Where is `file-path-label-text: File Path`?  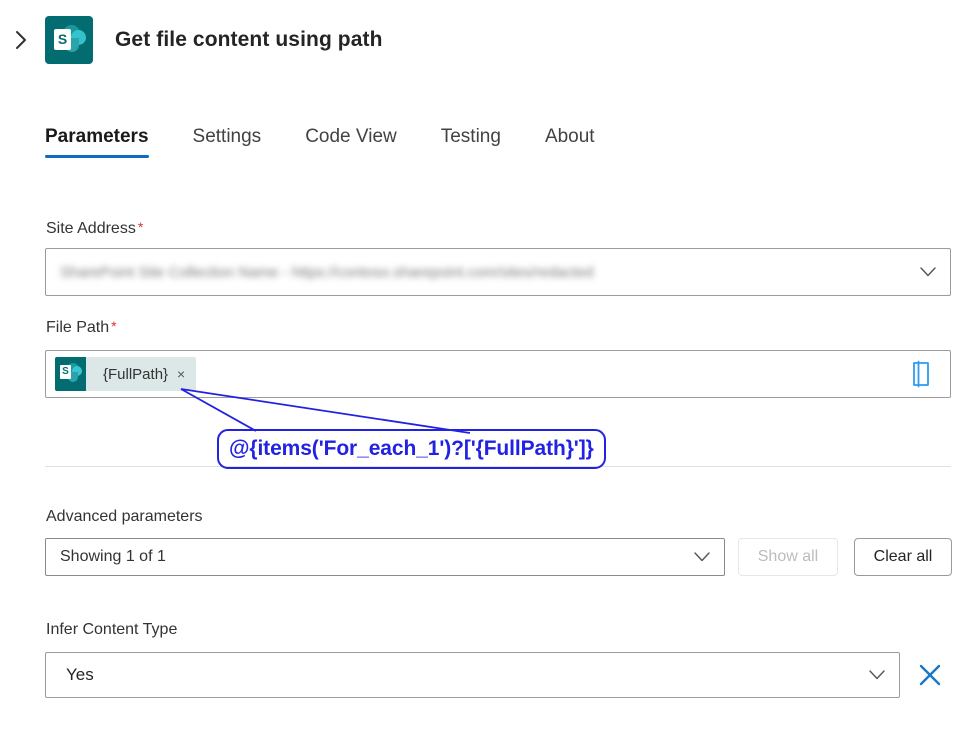
file-path-label-text: File Path is located at coordinates (78, 327).